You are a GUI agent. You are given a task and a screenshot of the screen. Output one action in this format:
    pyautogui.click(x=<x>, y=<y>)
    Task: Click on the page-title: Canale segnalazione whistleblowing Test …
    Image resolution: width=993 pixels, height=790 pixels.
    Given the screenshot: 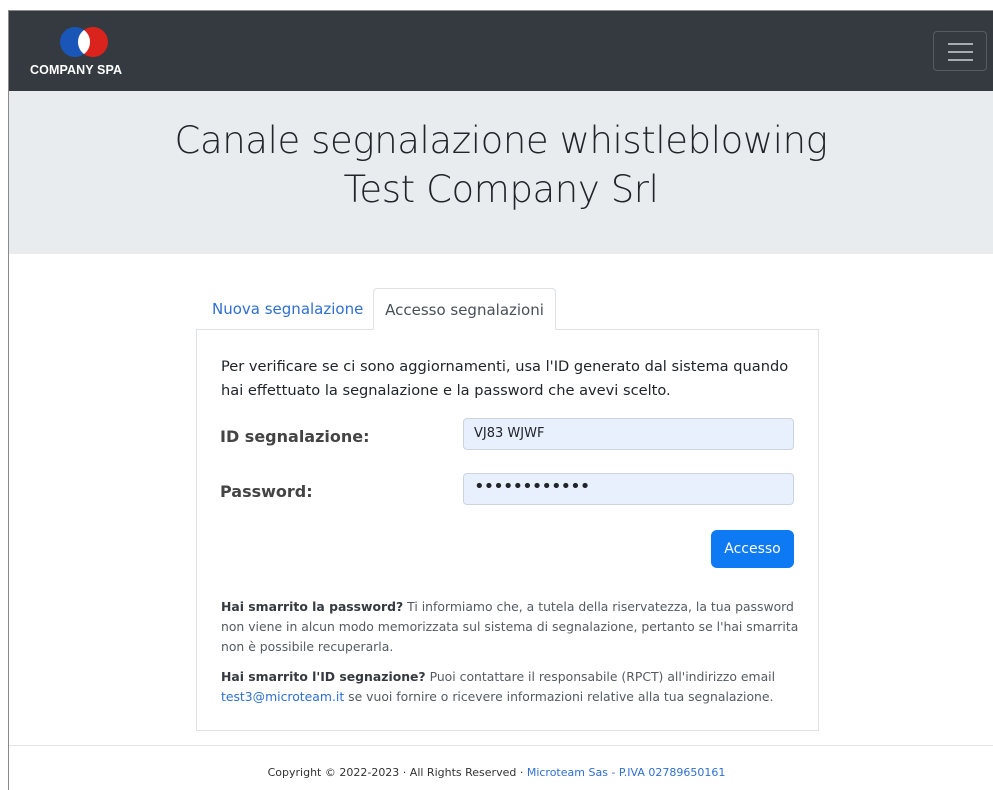 What is the action you would take?
    pyautogui.click(x=501, y=165)
    